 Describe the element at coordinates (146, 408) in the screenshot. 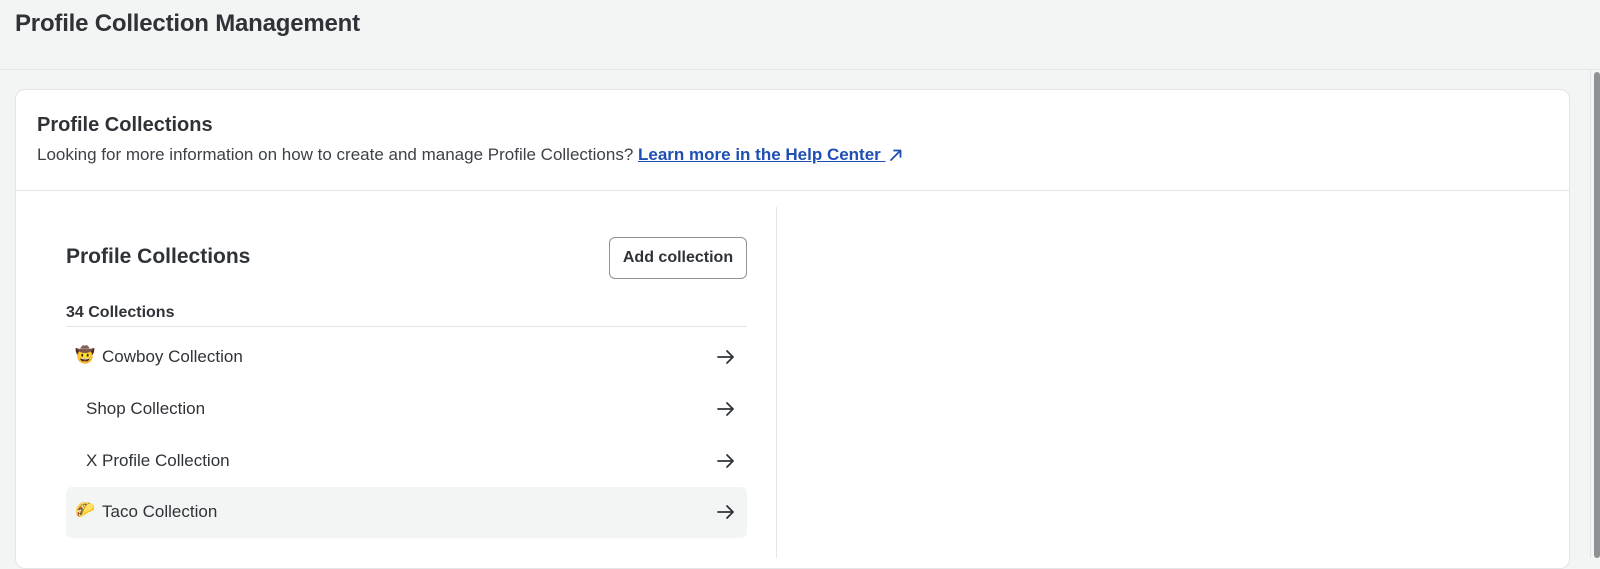

I see `list-item-label: Shop Collection` at that location.